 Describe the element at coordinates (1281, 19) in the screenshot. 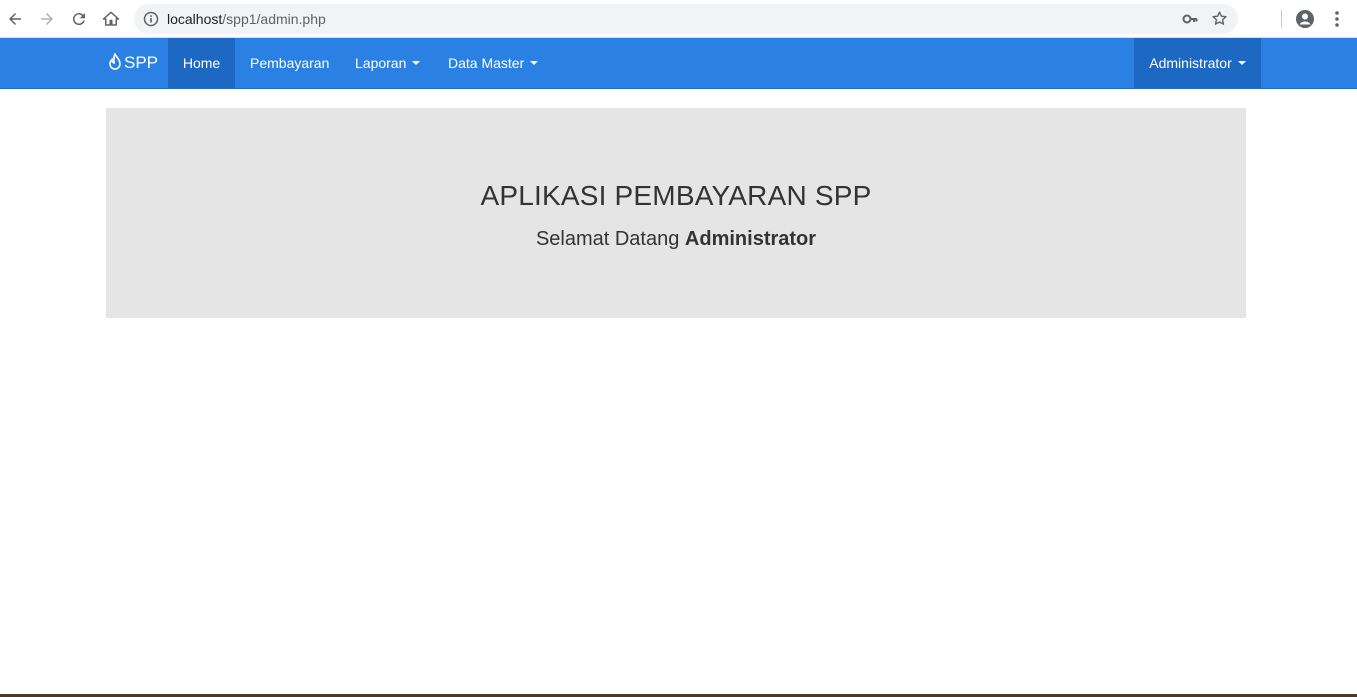

I see `toolbar-divider` at that location.